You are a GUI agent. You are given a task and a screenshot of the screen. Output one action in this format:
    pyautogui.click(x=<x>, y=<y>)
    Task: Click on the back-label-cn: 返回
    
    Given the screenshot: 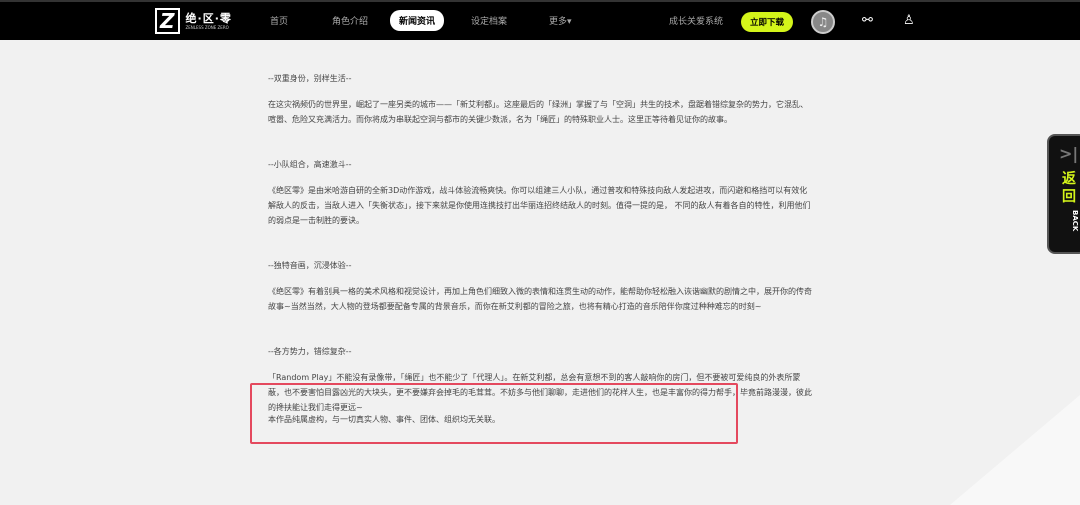 What is the action you would take?
    pyautogui.click(x=1069, y=188)
    